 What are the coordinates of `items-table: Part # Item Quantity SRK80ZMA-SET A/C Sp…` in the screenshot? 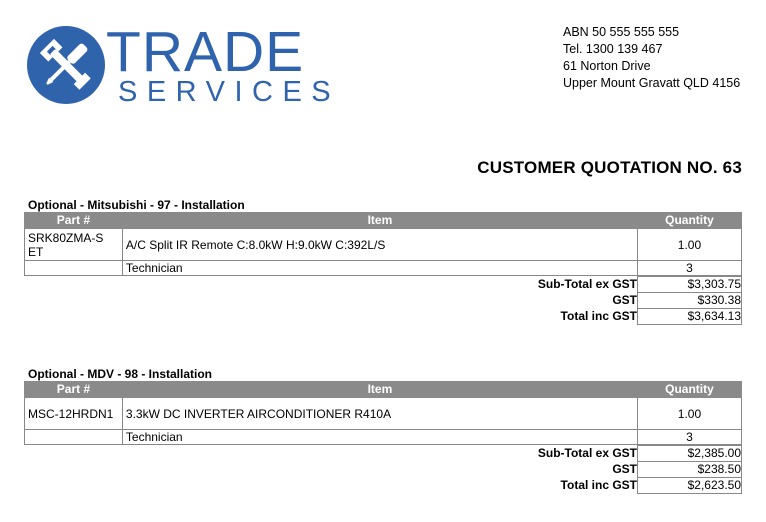 It's located at (383, 244).